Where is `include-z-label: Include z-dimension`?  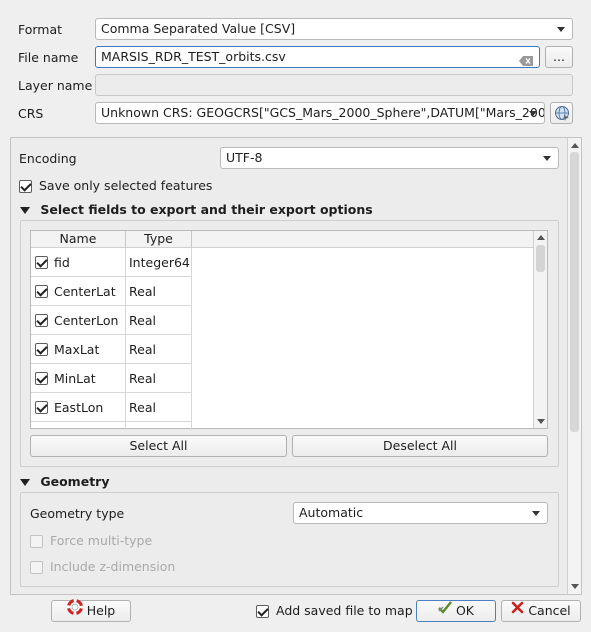
include-z-label: Include z-dimension is located at coordinates (112, 566).